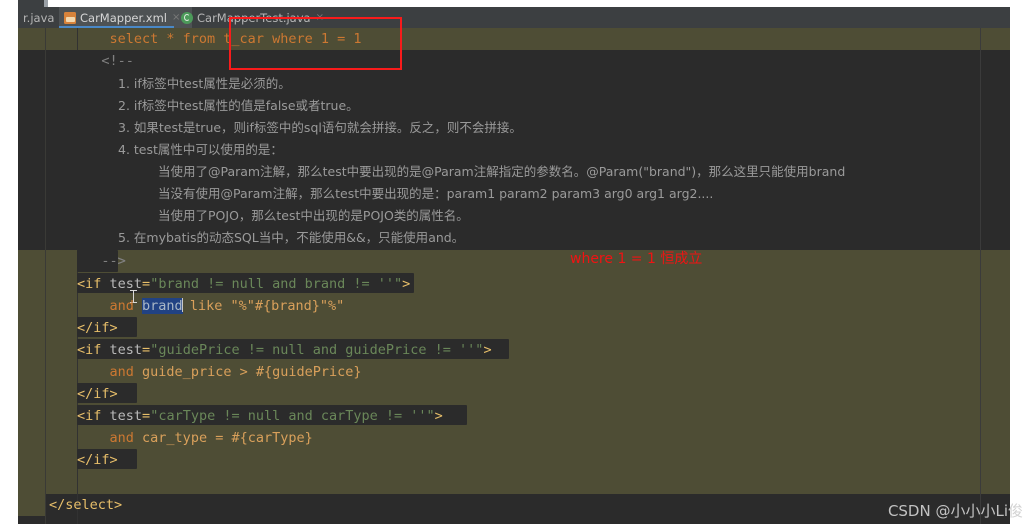  What do you see at coordinates (227, 306) in the screenshot?
I see `code-line-if1-body: and brand like "%"#{brand}"%"` at bounding box center [227, 306].